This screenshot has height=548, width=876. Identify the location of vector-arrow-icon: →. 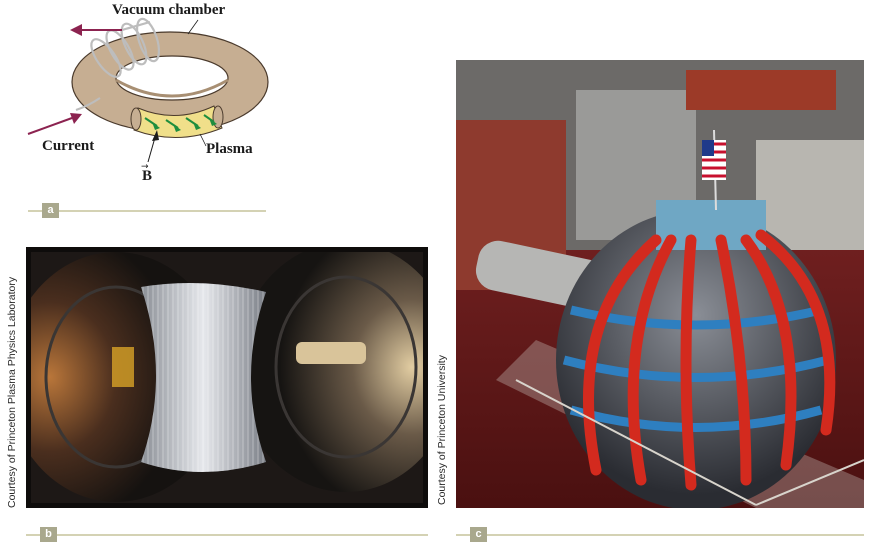
(145, 167).